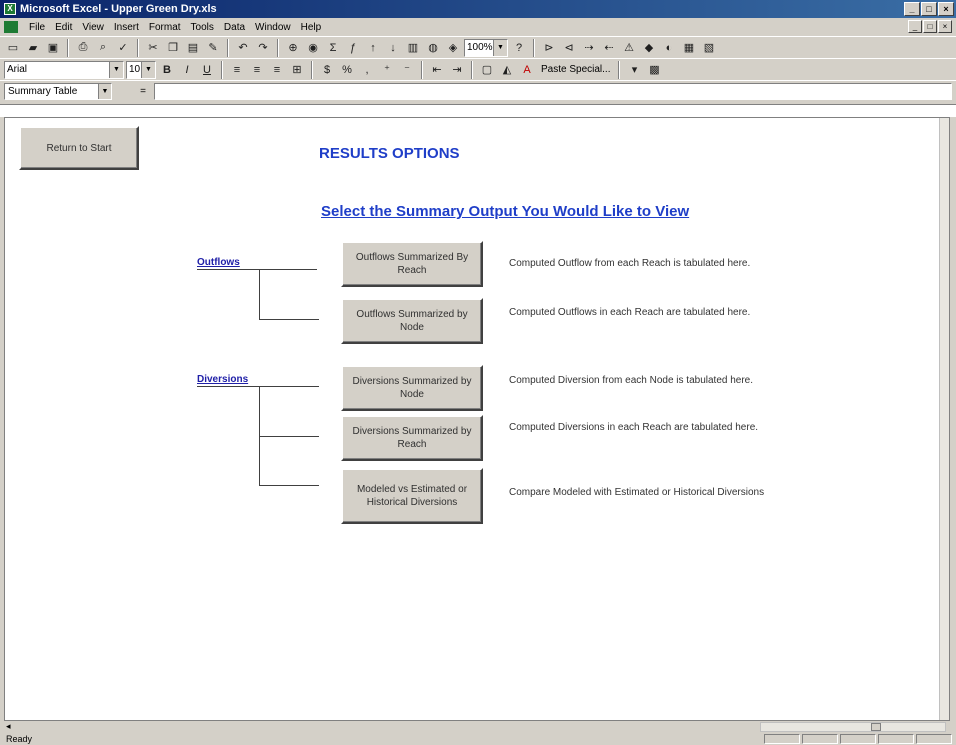 The height and width of the screenshot is (745, 956). Describe the element at coordinates (53, 48) in the screenshot. I see `save-icon: ▣` at that location.